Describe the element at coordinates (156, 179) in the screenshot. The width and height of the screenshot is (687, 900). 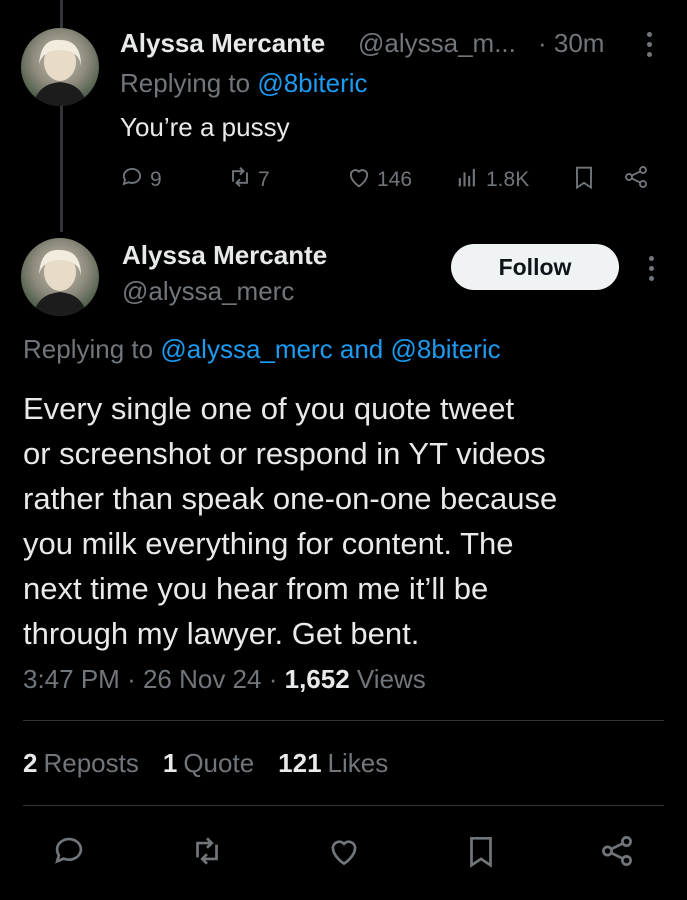
I see `reply-count: 9` at that location.